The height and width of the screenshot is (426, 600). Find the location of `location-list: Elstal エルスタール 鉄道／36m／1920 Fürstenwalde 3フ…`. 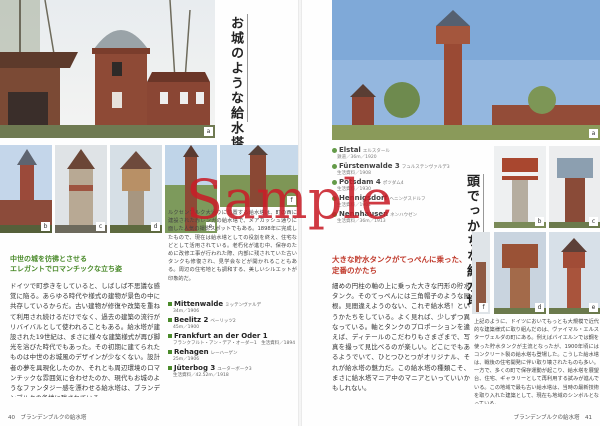

location-list: Elstal エルスタール 鉄道／36m／1920 Fürstenwalde 3フ… is located at coordinates (407, 186).